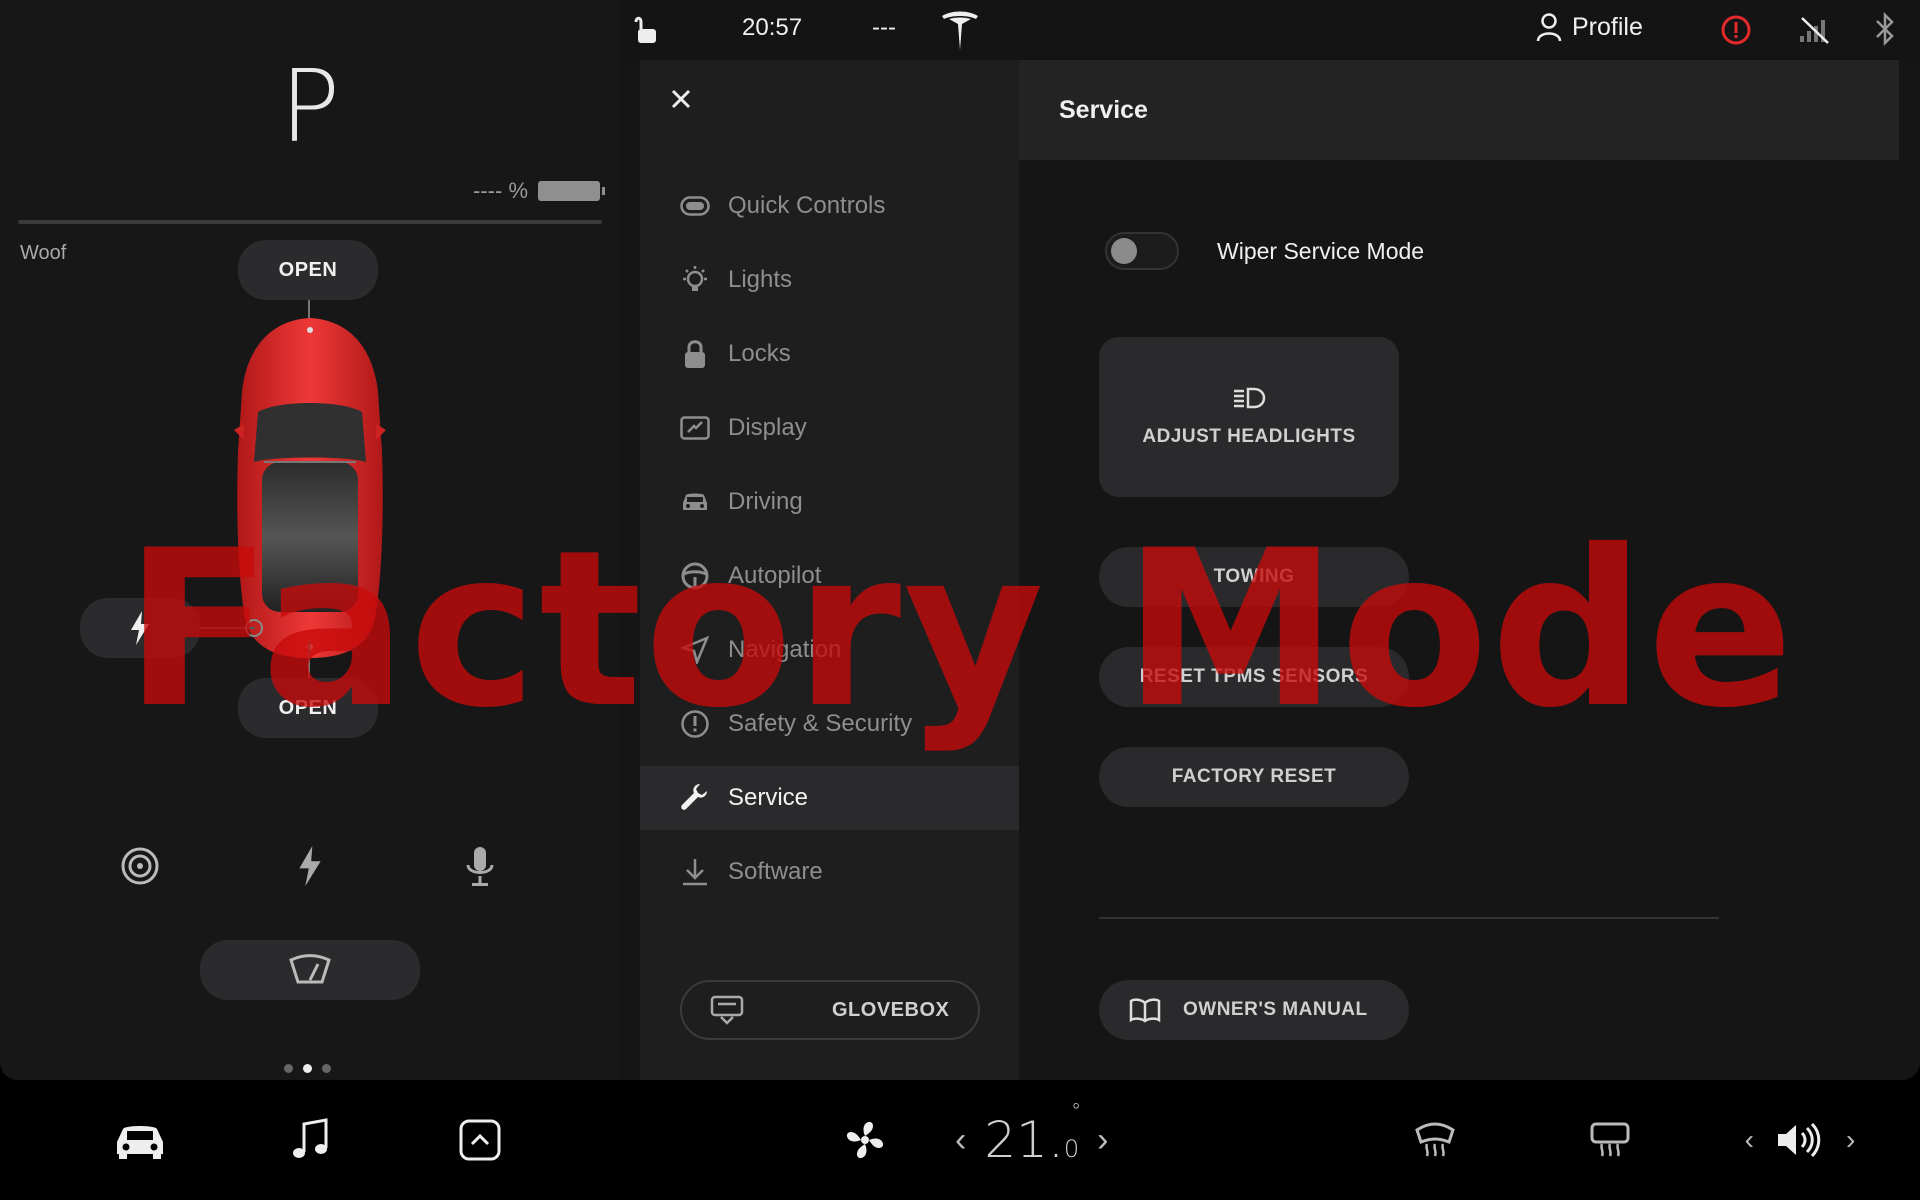 The image size is (1920, 1200). Describe the element at coordinates (695, 206) in the screenshot. I see `toggle-icon` at that location.